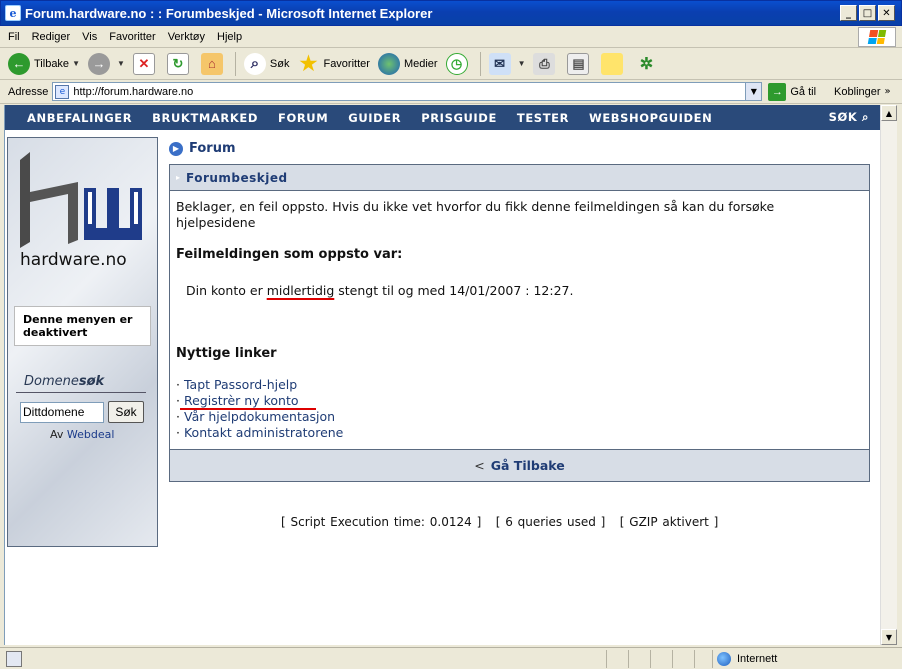 This screenshot has width=902, height=669. I want to click on refresh-button: ↻, so click(179, 63).